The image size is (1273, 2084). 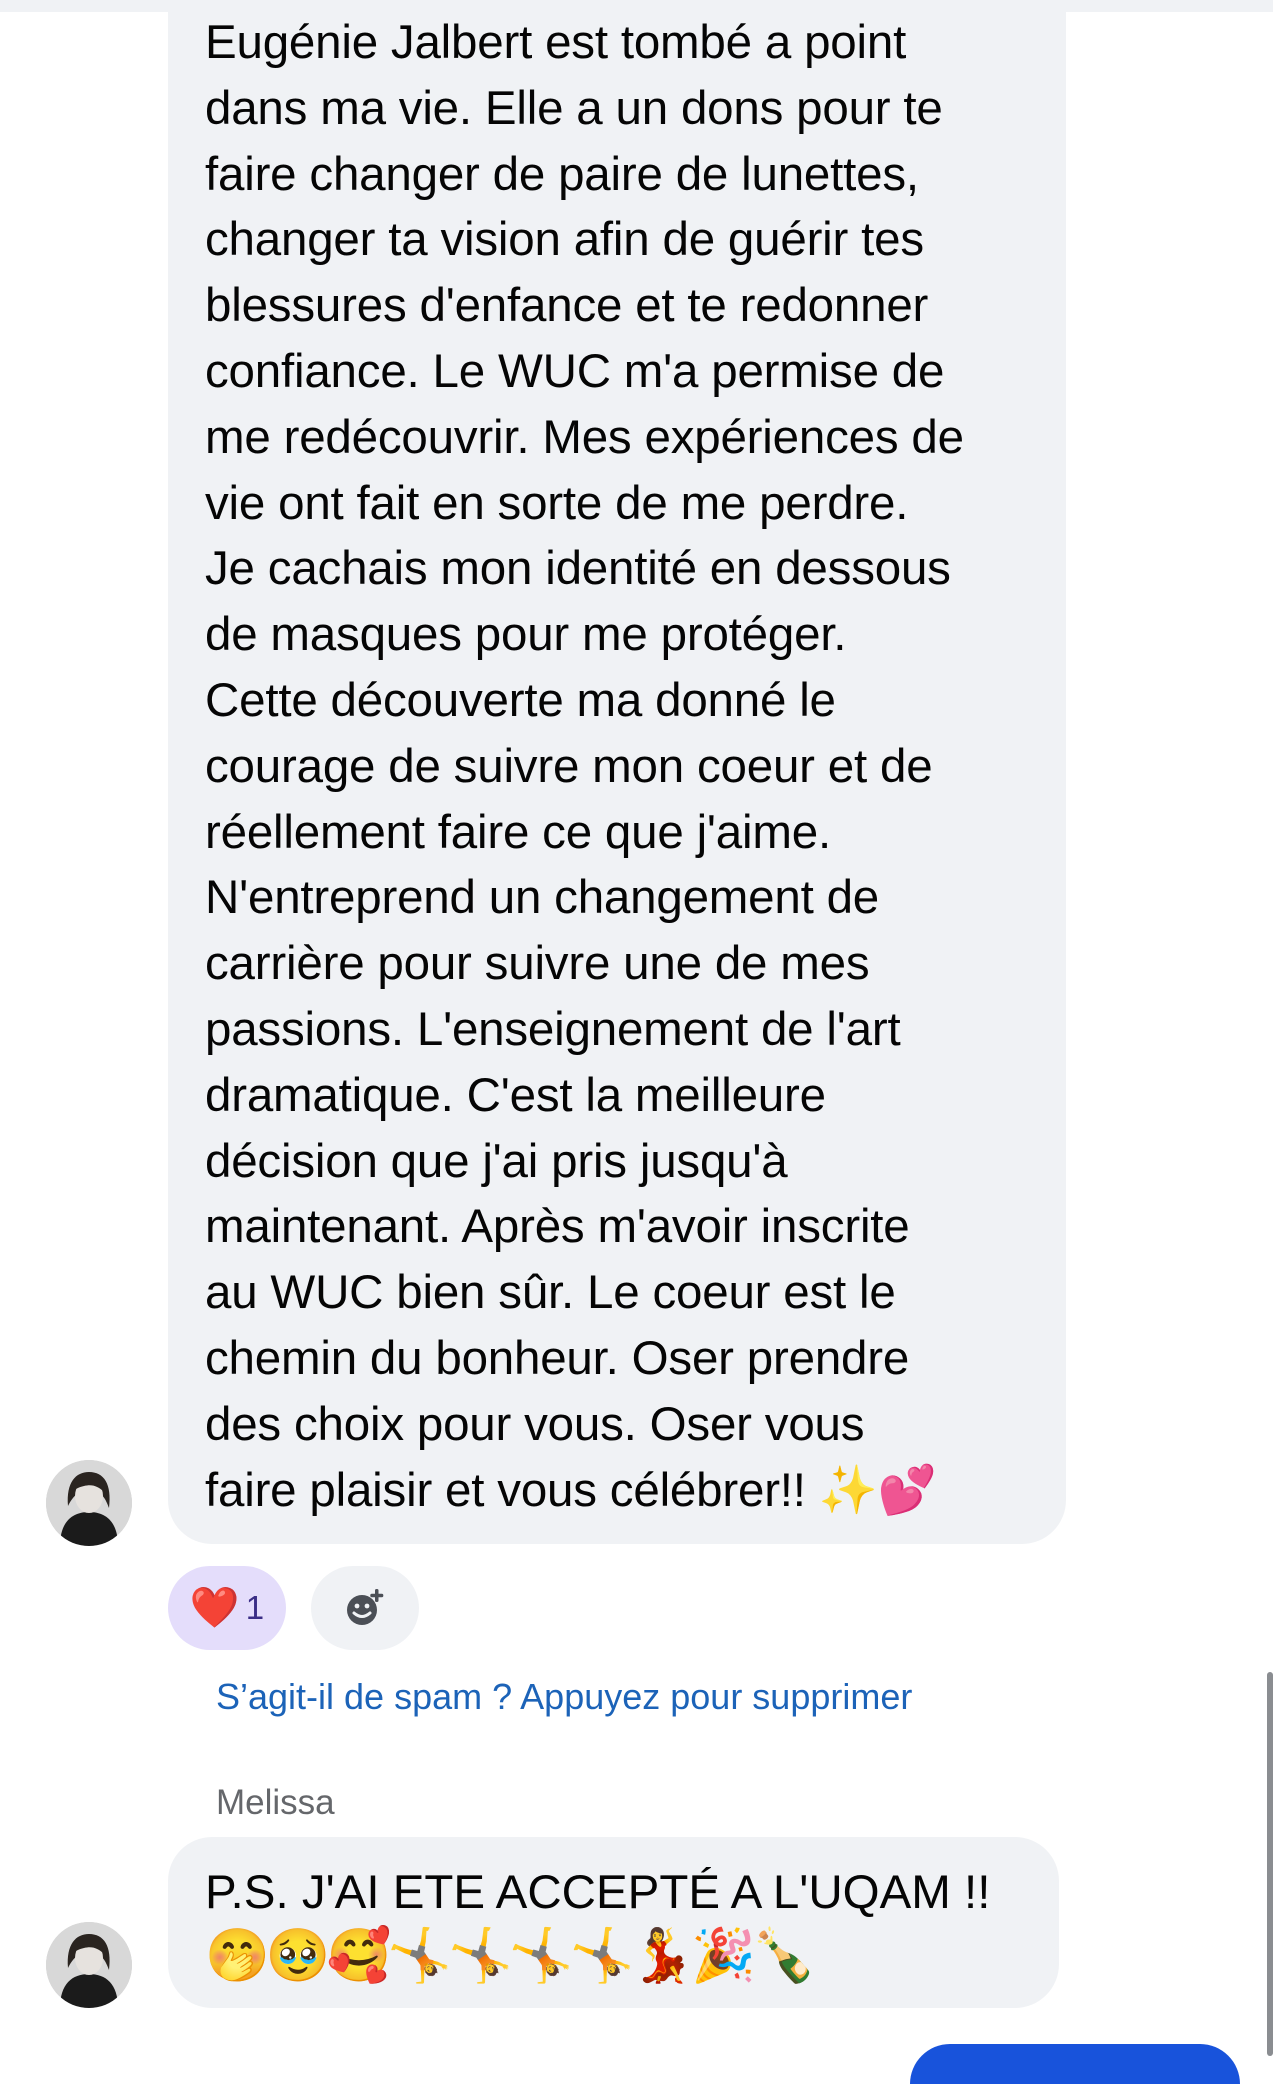 I want to click on reaction-count: 1, so click(x=255, y=1607).